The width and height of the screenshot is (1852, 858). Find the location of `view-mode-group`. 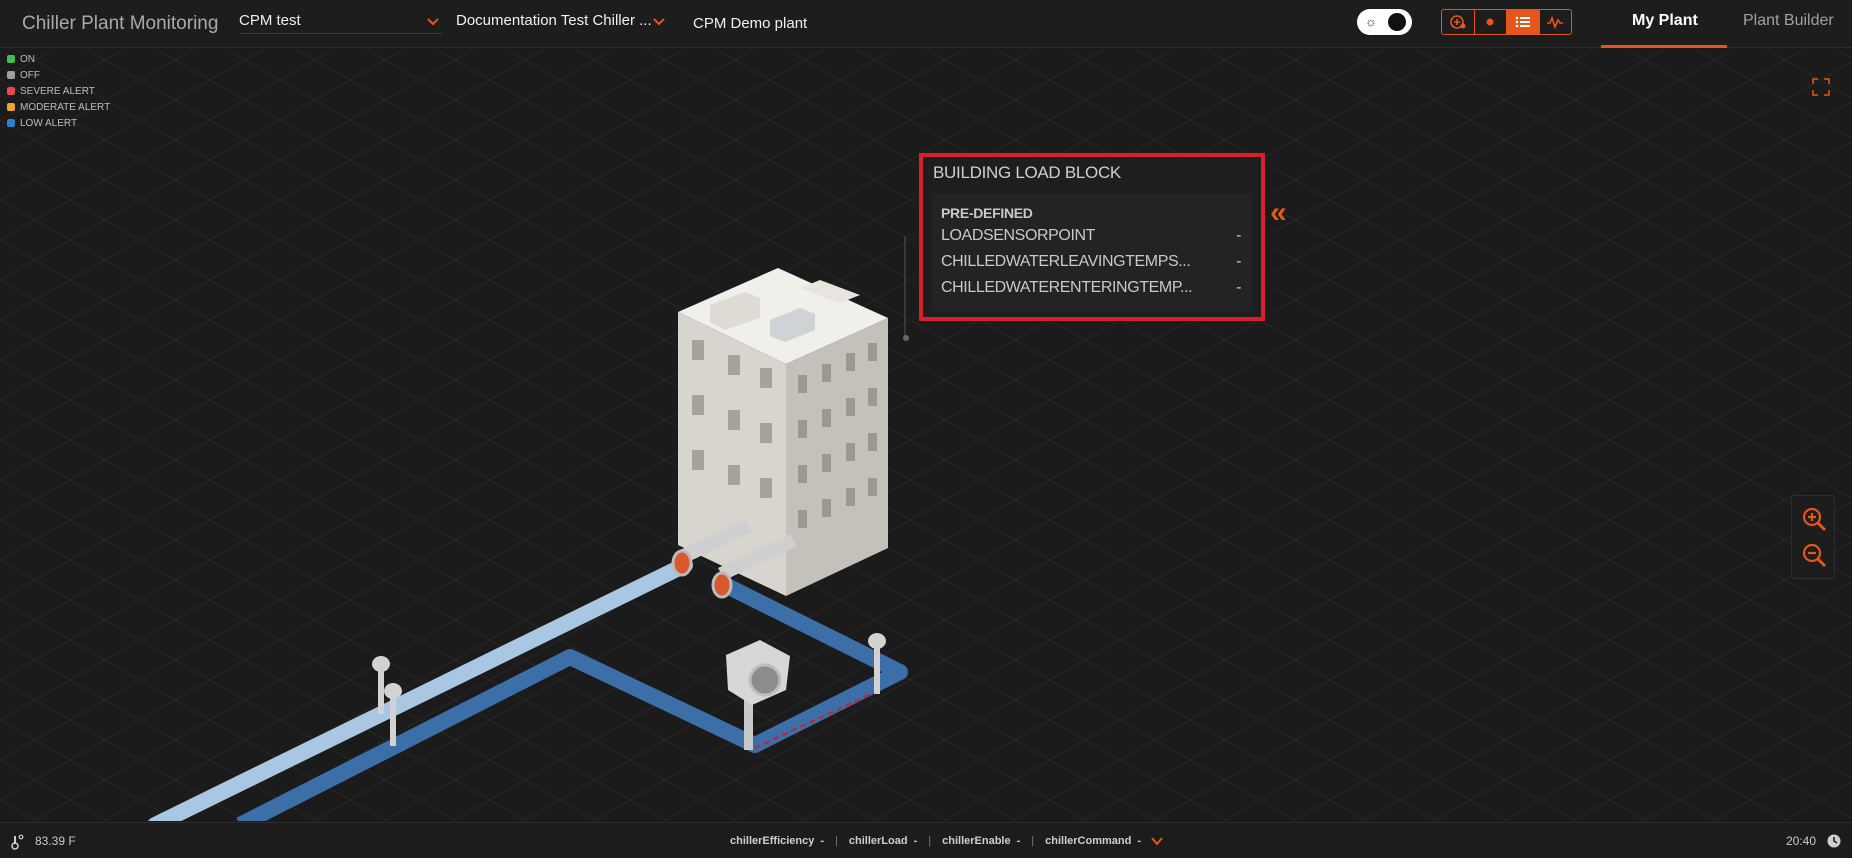

view-mode-group is located at coordinates (1506, 22).